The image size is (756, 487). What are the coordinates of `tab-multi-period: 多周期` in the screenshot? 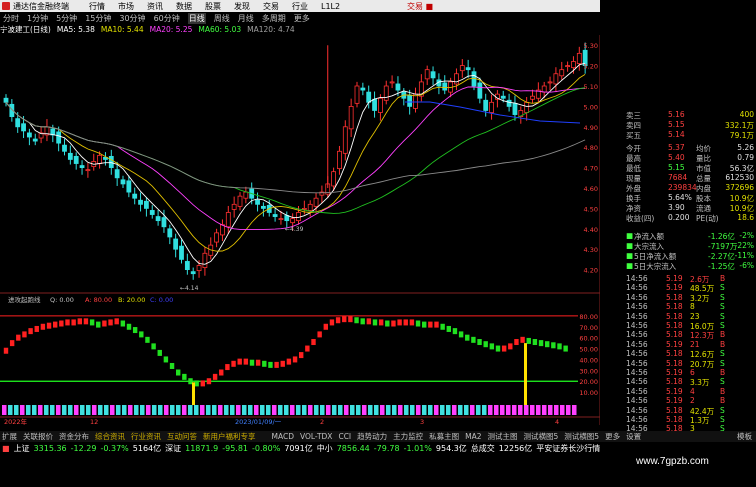 It's located at (274, 18).